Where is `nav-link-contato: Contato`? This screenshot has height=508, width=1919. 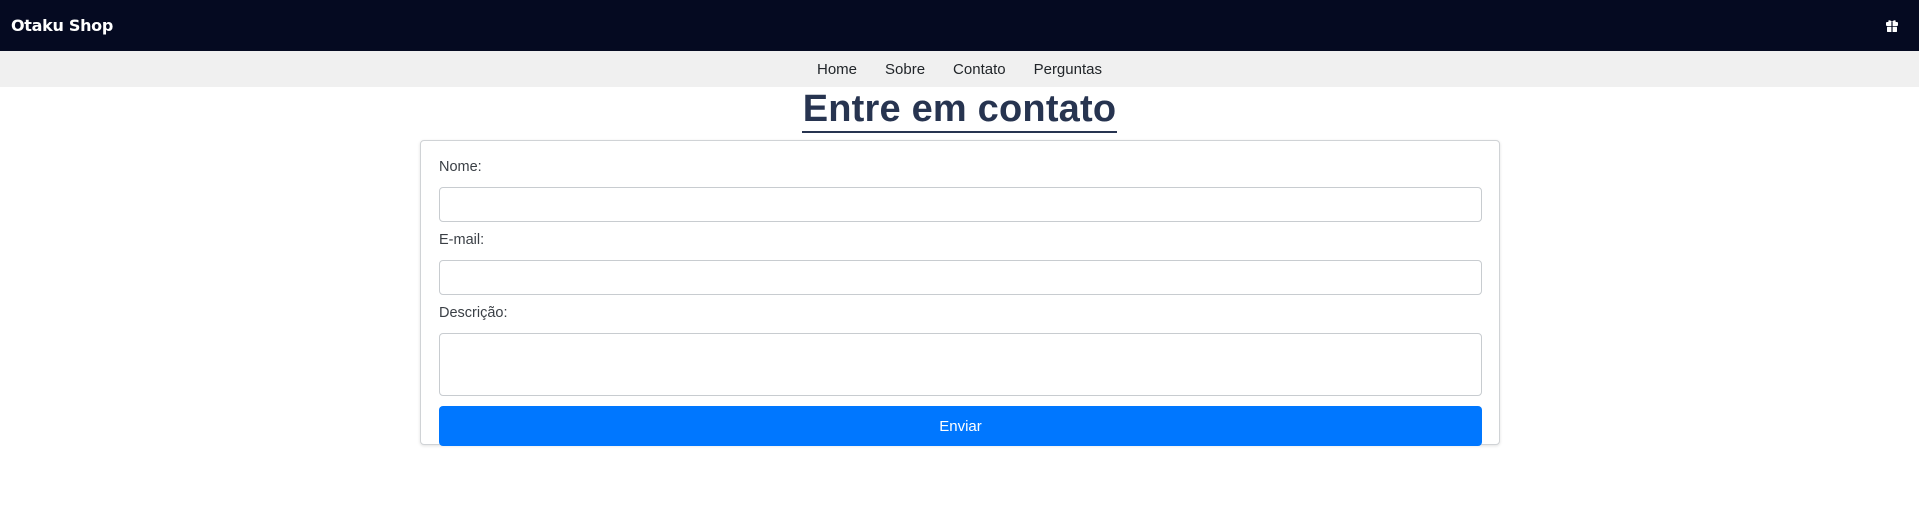 nav-link-contato: Contato is located at coordinates (979, 69).